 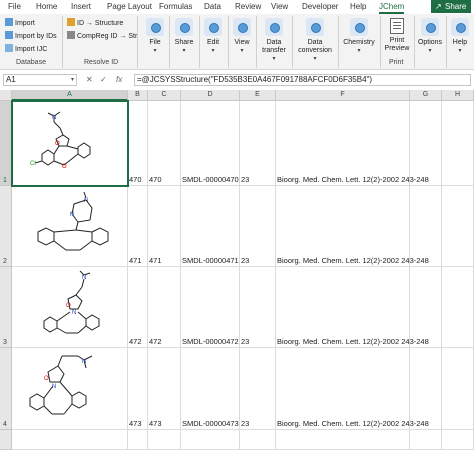 What do you see at coordinates (71, 302) in the screenshot?
I see `chemical-structure-image: N O N` at bounding box center [71, 302].